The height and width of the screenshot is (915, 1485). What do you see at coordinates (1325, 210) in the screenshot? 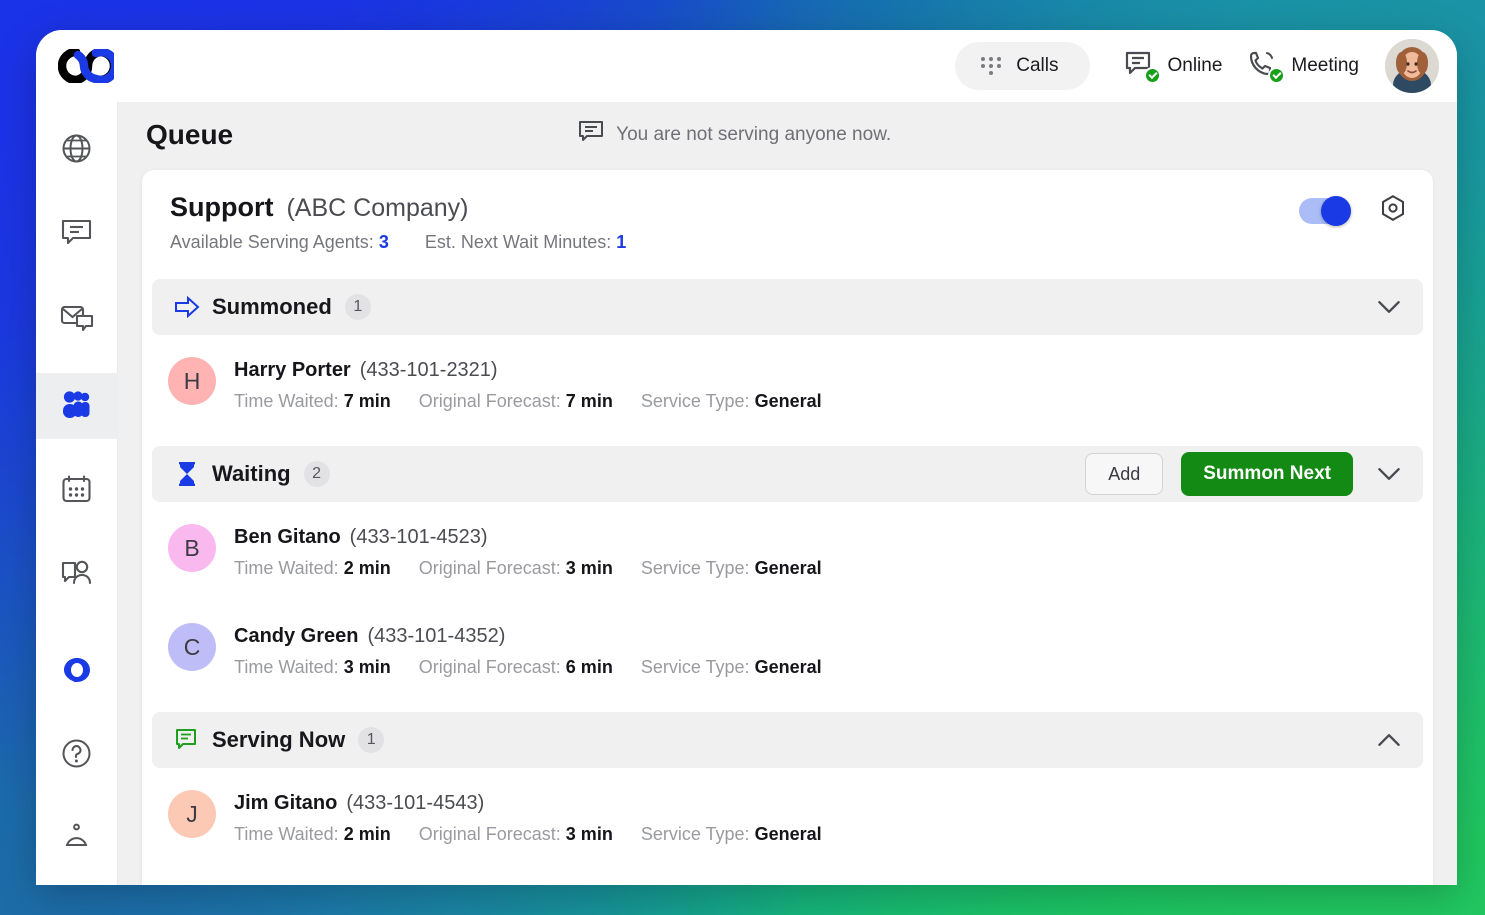
I see `queue-enabled-toggle` at bounding box center [1325, 210].